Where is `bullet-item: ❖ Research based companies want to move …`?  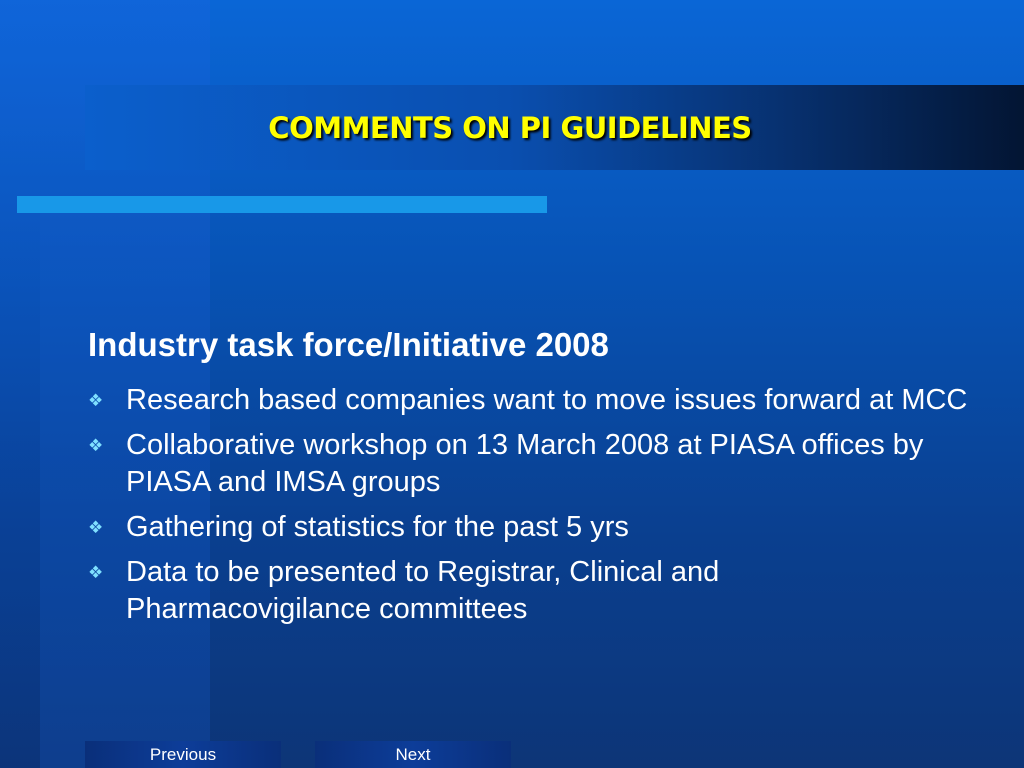 bullet-item: ❖ Research based companies want to move … is located at coordinates (528, 400).